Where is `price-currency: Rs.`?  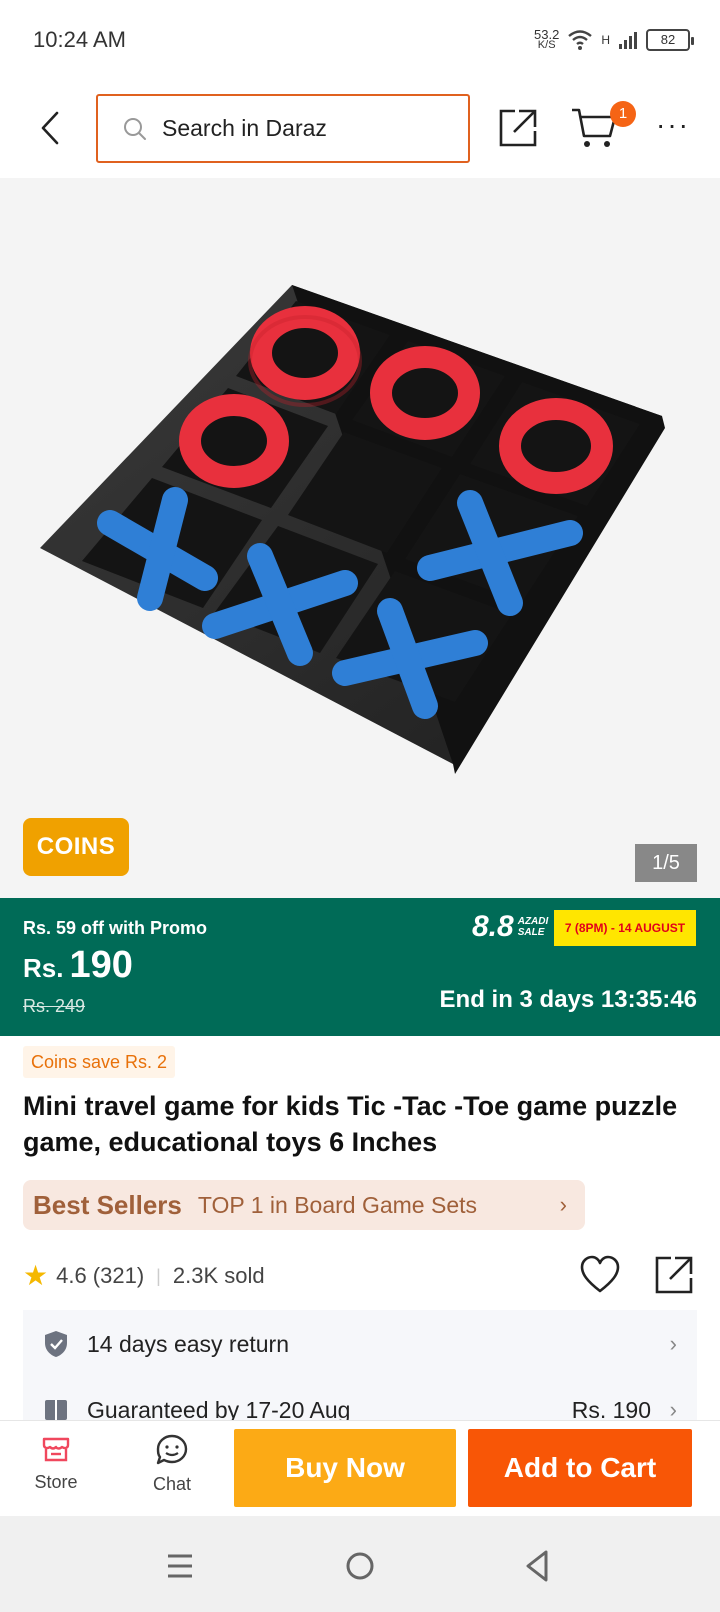 price-currency: Rs. is located at coordinates (43, 968).